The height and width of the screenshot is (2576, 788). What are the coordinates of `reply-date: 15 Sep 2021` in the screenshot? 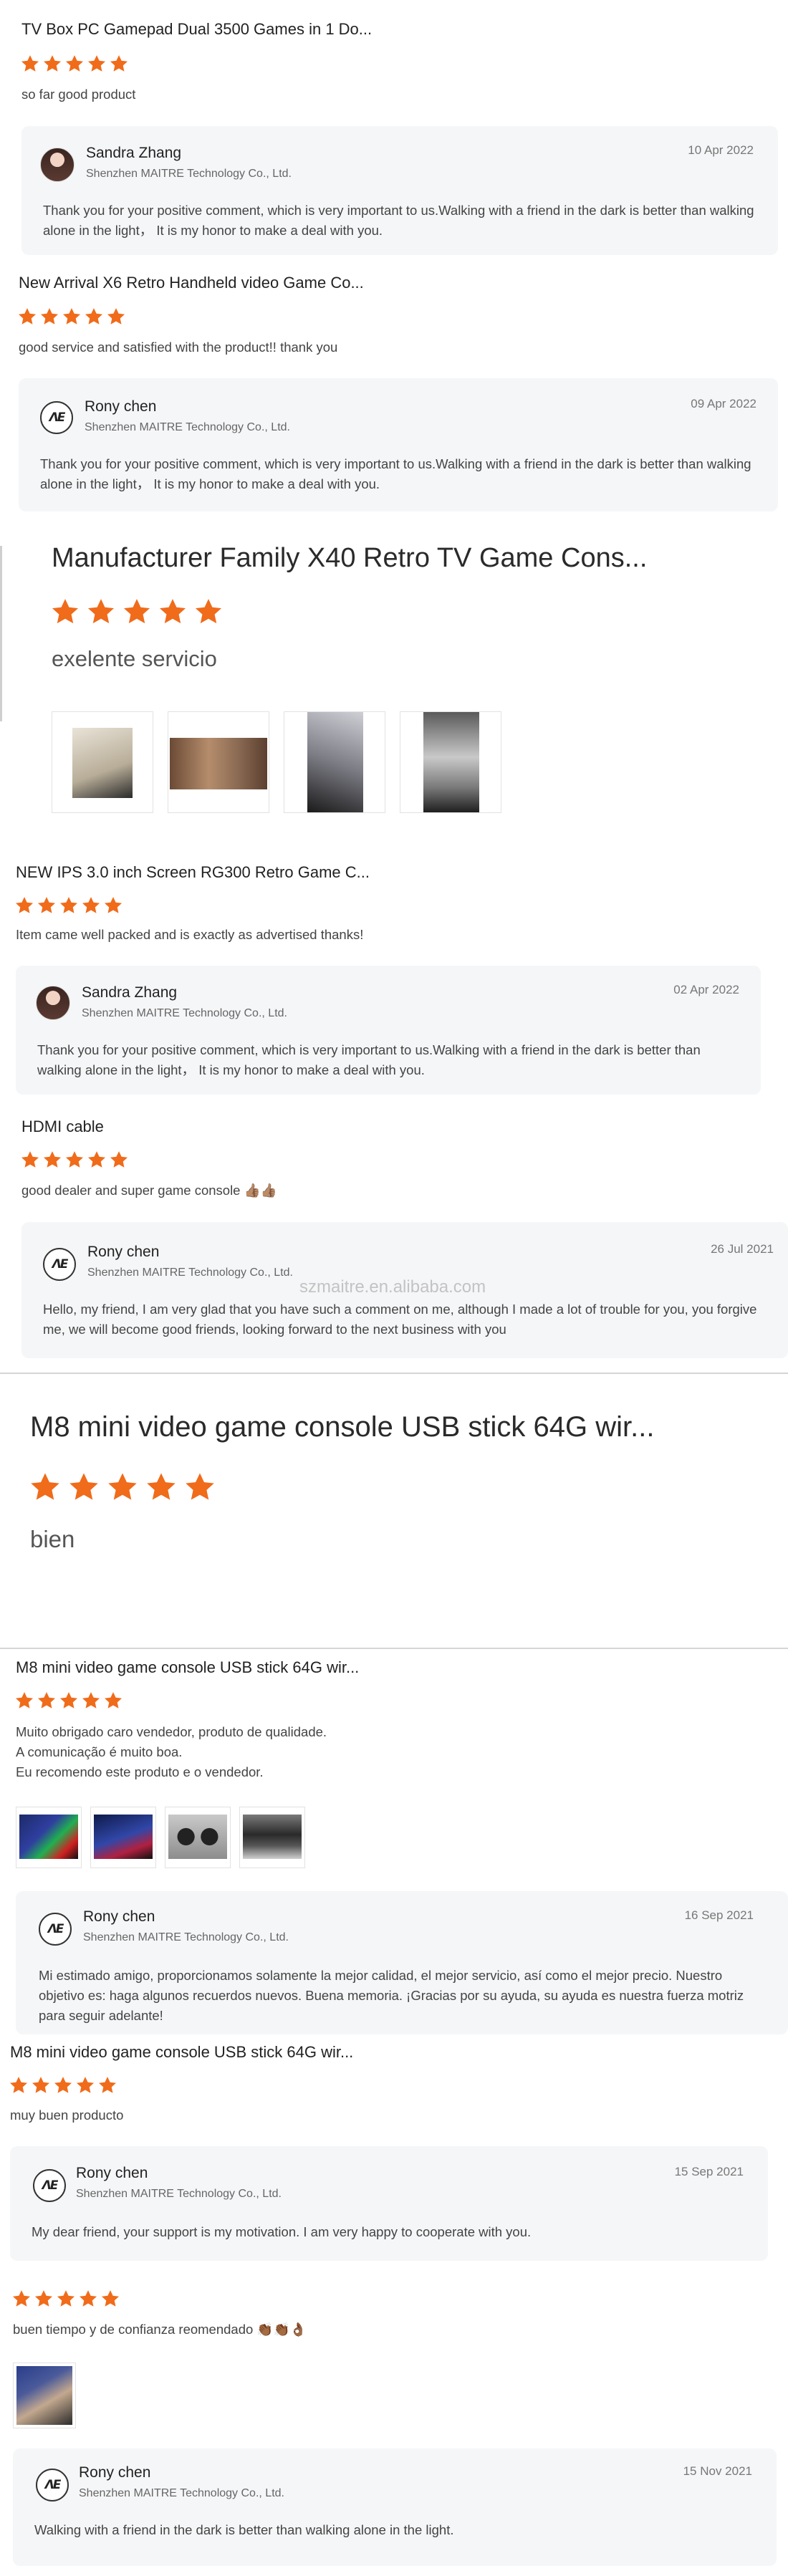 It's located at (709, 2171).